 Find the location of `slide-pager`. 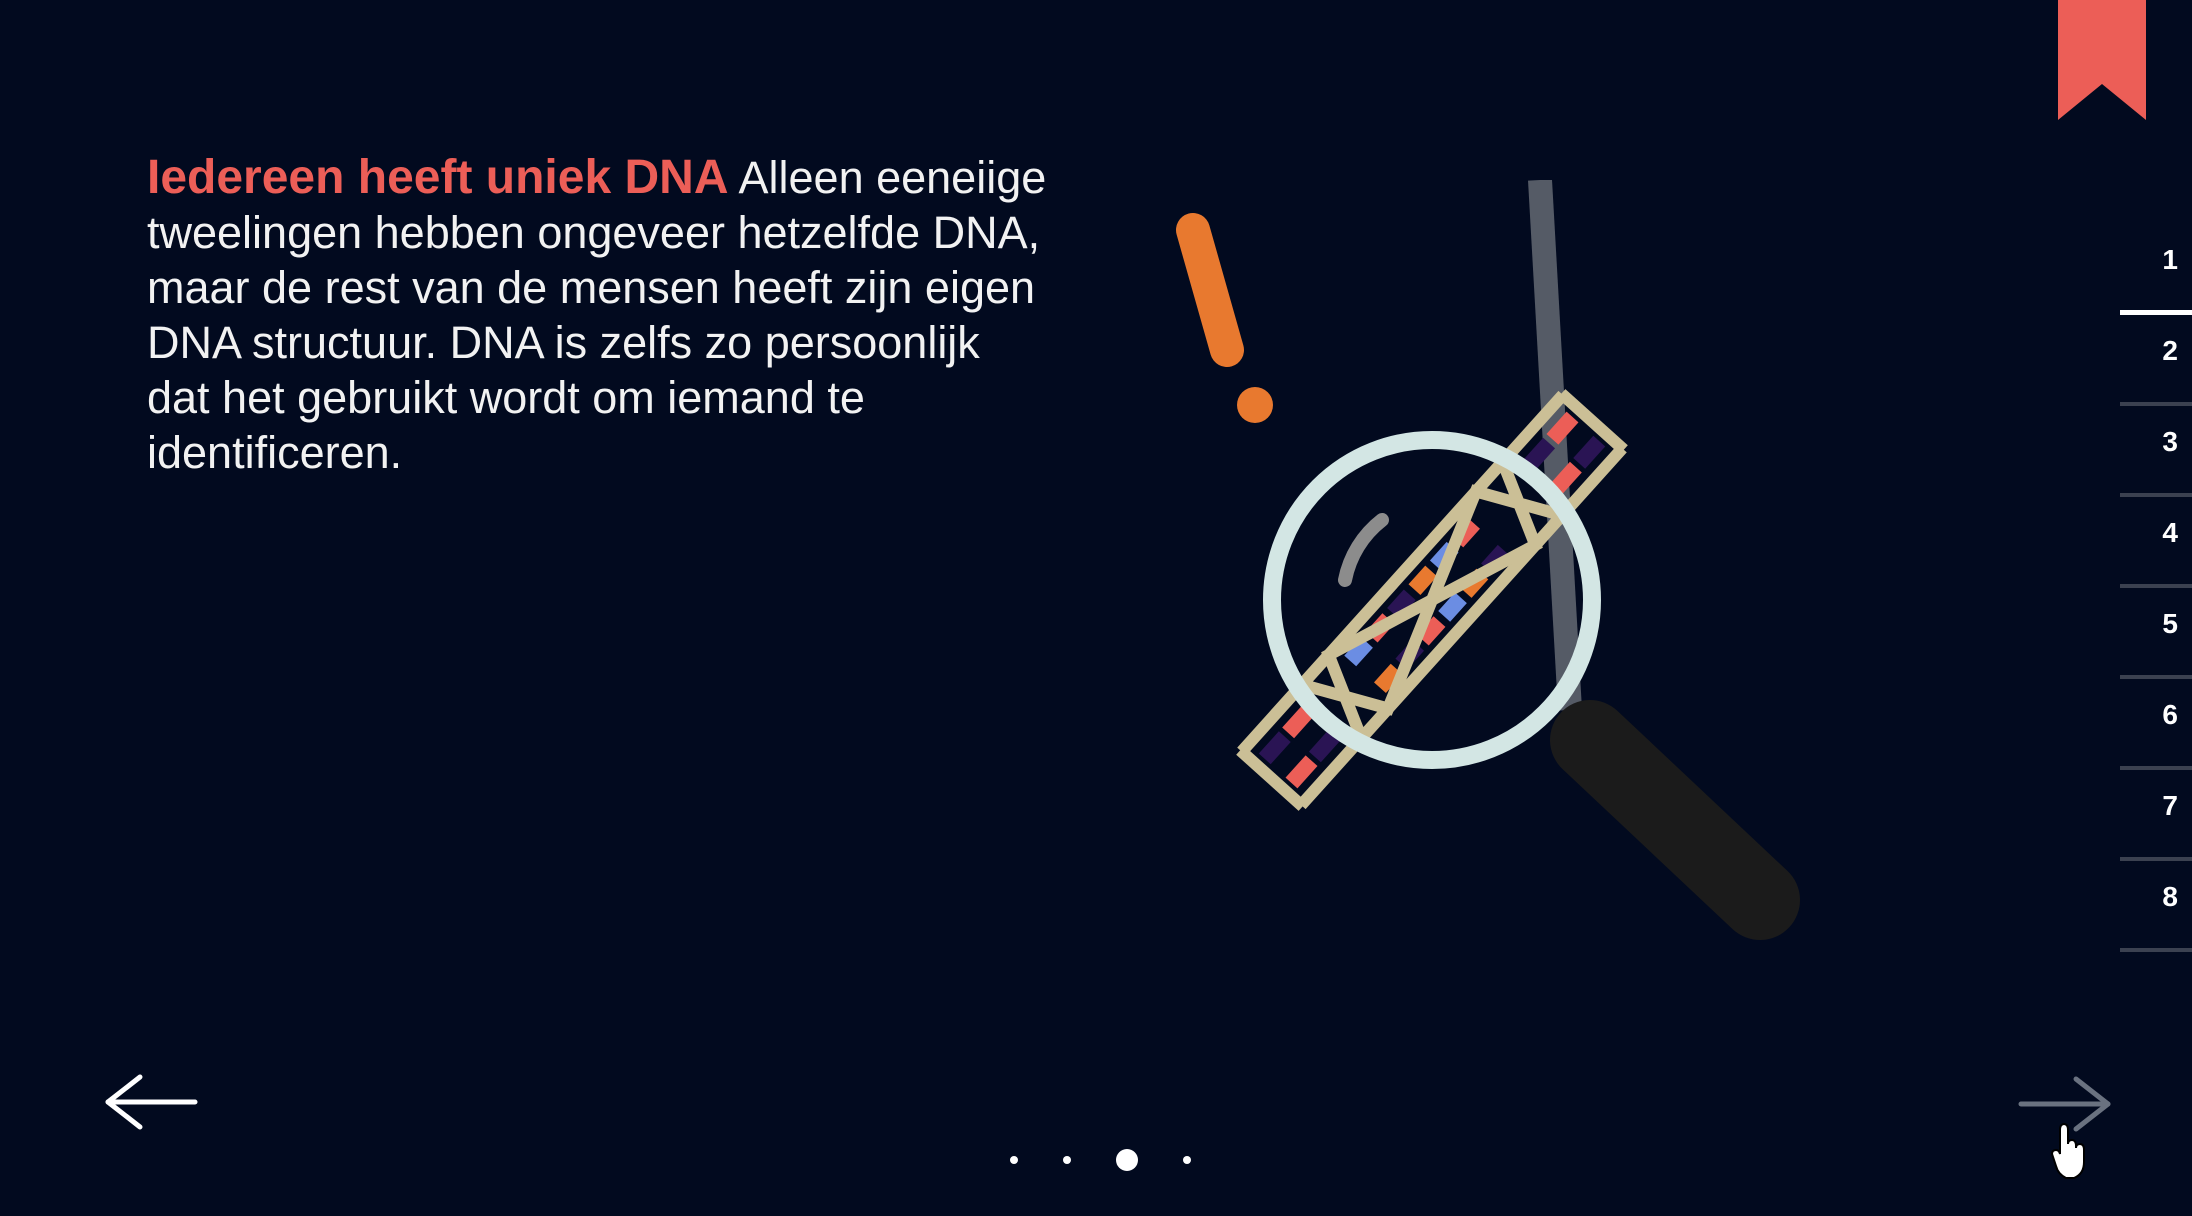

slide-pager is located at coordinates (1123, 1160).